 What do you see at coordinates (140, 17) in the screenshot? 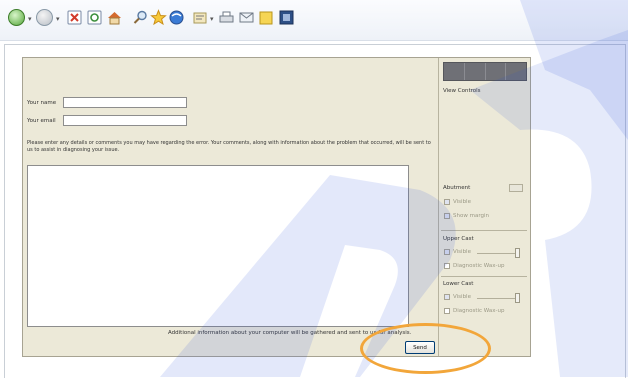
I see `search-icon` at bounding box center [140, 17].